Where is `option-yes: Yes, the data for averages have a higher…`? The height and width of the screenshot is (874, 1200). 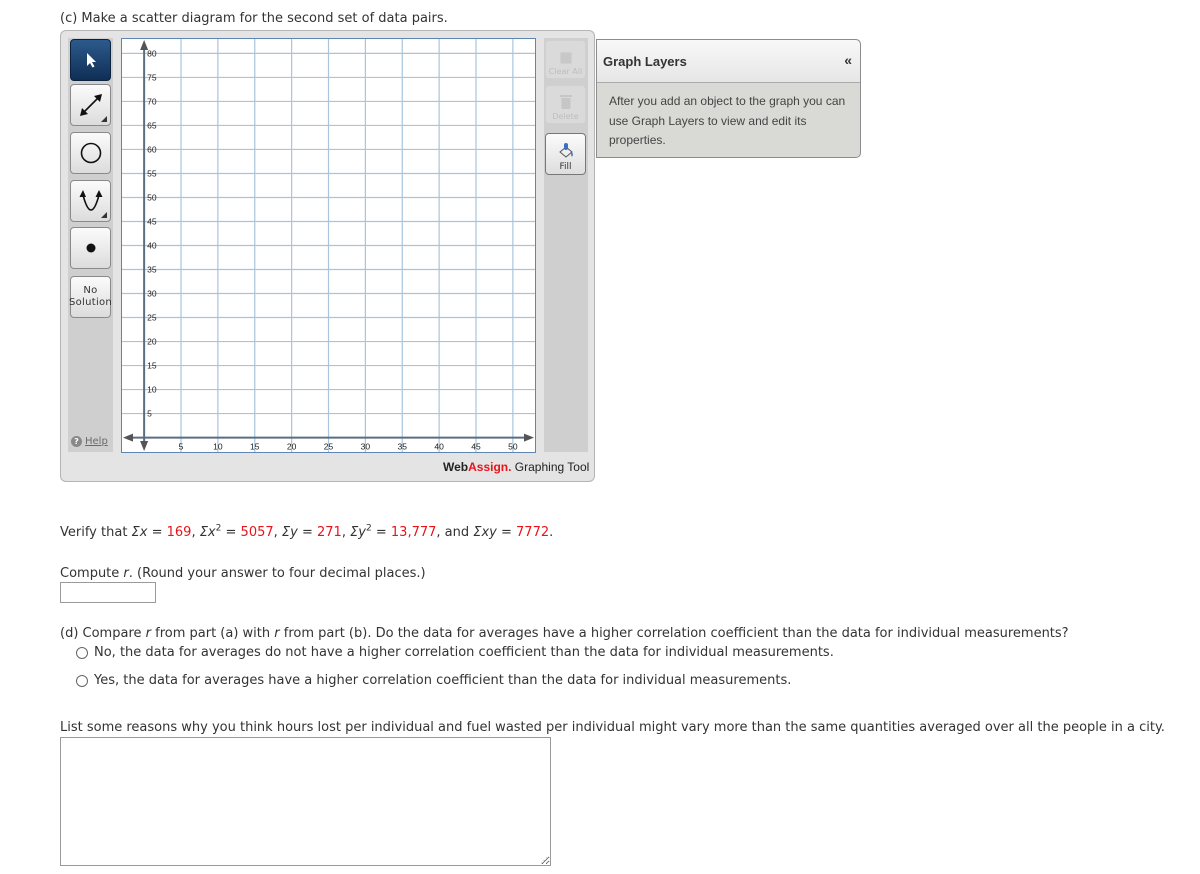 option-yes: Yes, the data for averages have a higher… is located at coordinates (433, 680).